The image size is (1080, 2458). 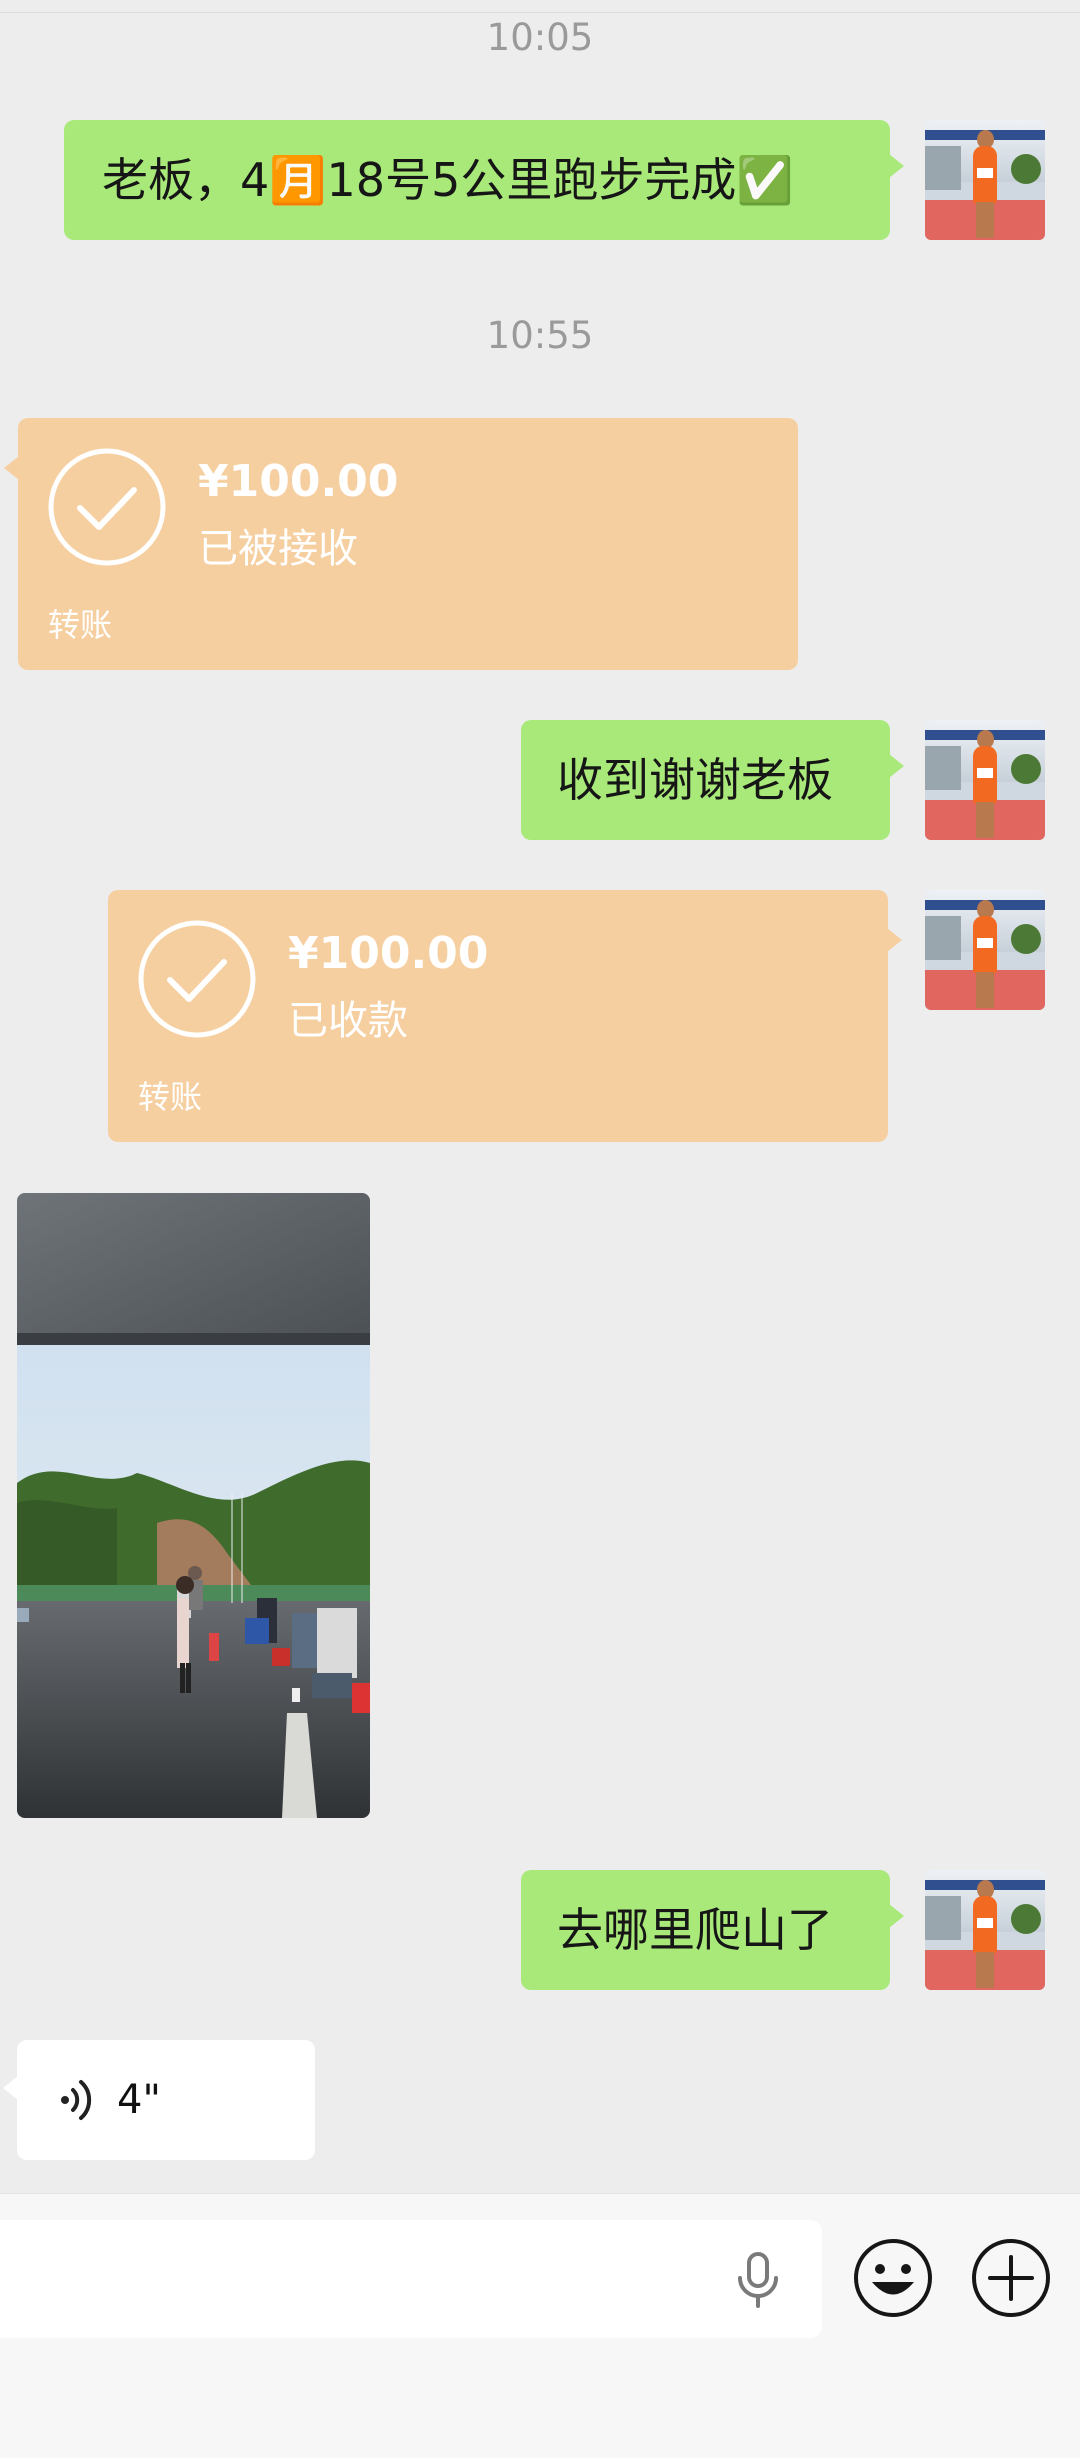 What do you see at coordinates (505, 1016) in the screenshot?
I see `transfer-card: ¥100.00 已收款 转账` at bounding box center [505, 1016].